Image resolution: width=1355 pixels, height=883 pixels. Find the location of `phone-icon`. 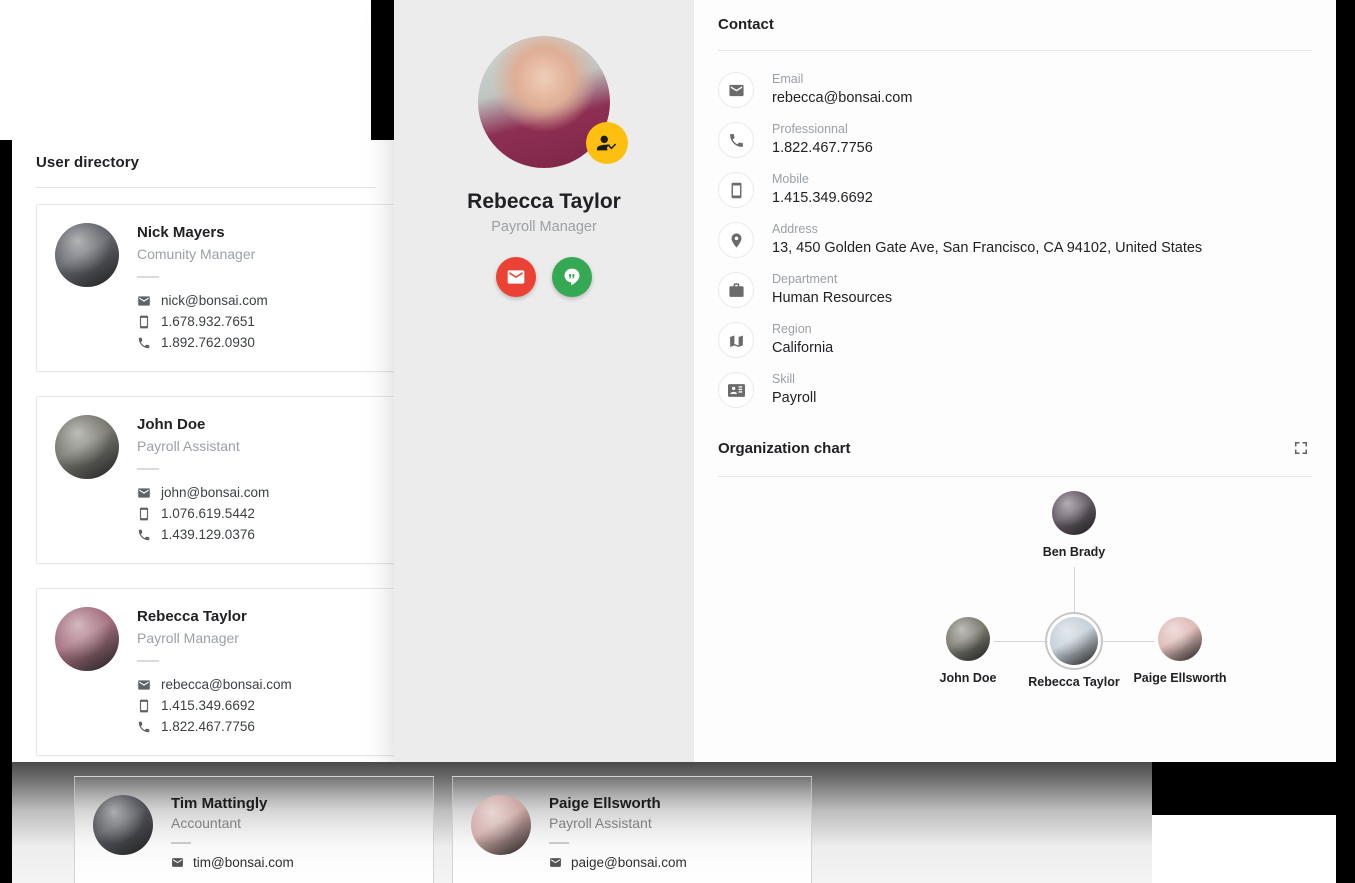

phone-icon is located at coordinates (736, 140).